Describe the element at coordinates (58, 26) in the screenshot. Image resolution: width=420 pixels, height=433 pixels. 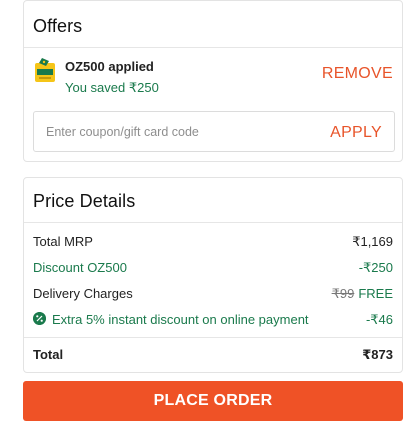
I see `offers-title: Offers` at that location.